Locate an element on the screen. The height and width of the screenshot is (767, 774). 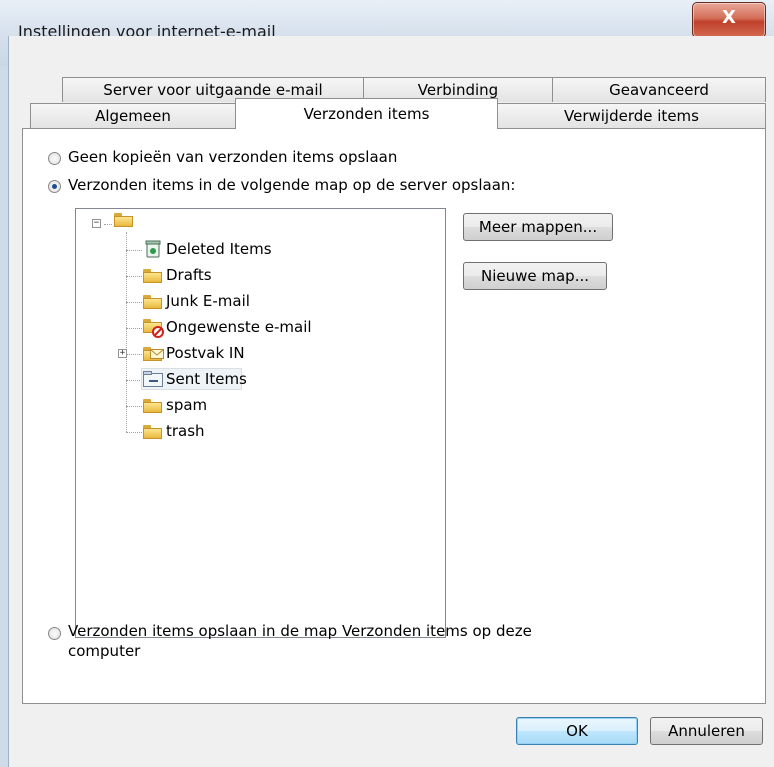
close-icon: X is located at coordinates (729, 17).